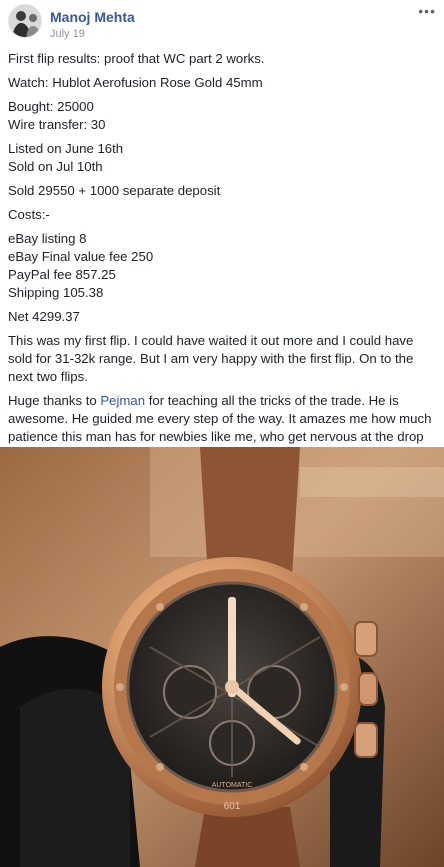  What do you see at coordinates (81, 256) in the screenshot?
I see `post-text-line: eBay Final value fee 250` at bounding box center [81, 256].